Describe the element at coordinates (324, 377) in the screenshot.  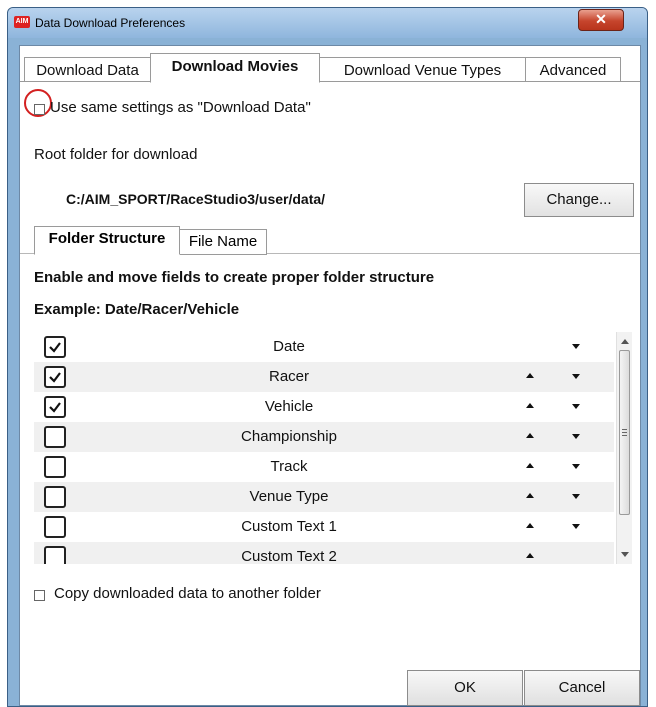
I see `field-row-racer: Racer` at that location.